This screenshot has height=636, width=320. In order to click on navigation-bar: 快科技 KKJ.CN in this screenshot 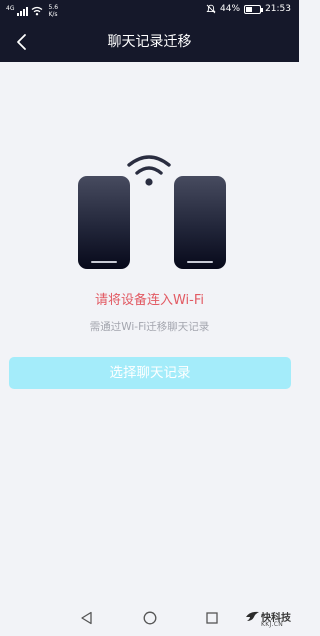, I will do `click(149, 618)`.